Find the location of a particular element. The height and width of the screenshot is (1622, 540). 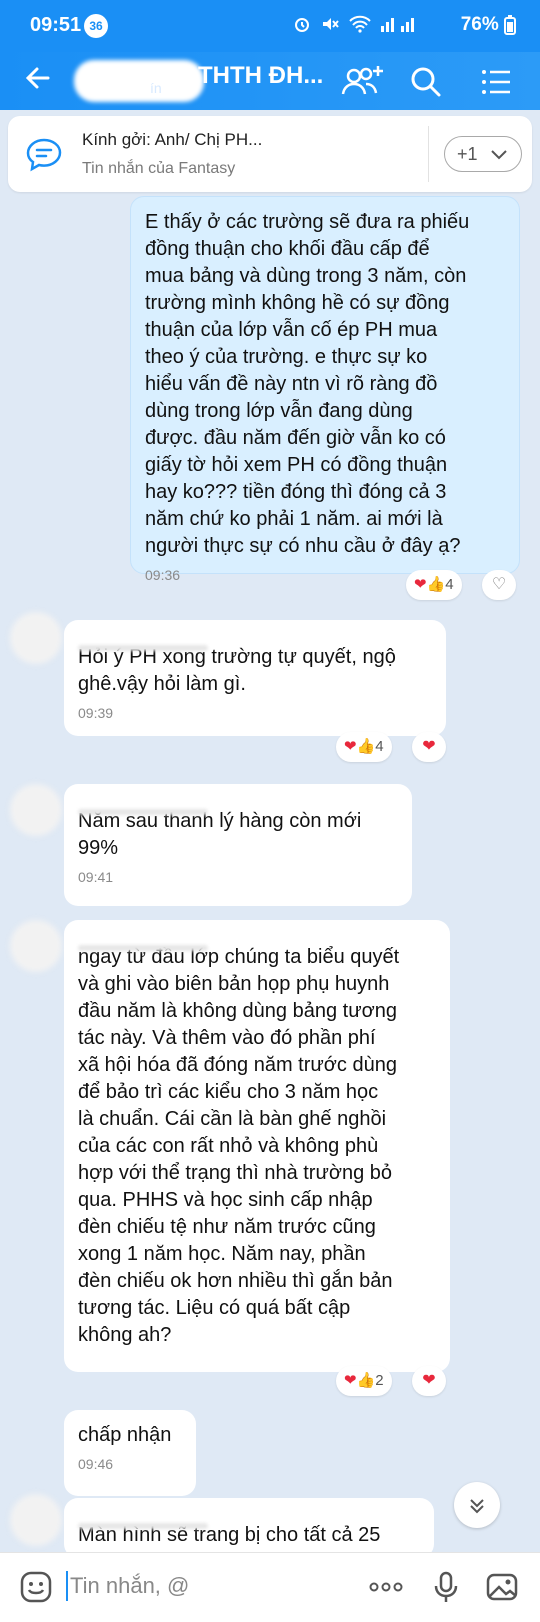

image-icon is located at coordinates (502, 1587).